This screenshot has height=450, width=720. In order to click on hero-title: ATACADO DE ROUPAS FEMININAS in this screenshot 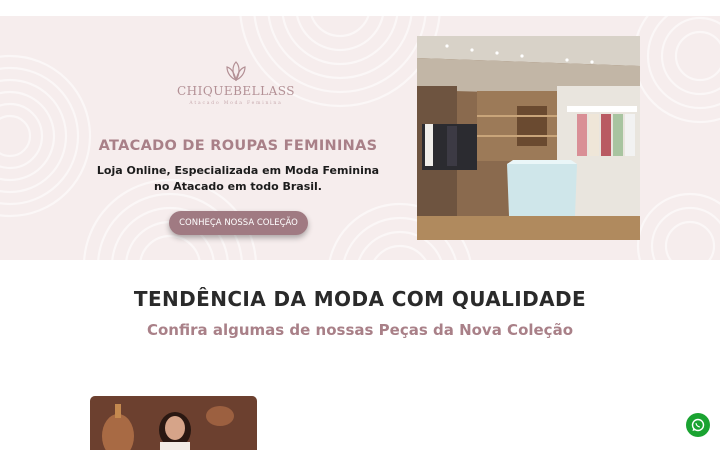, I will do `click(238, 146)`.